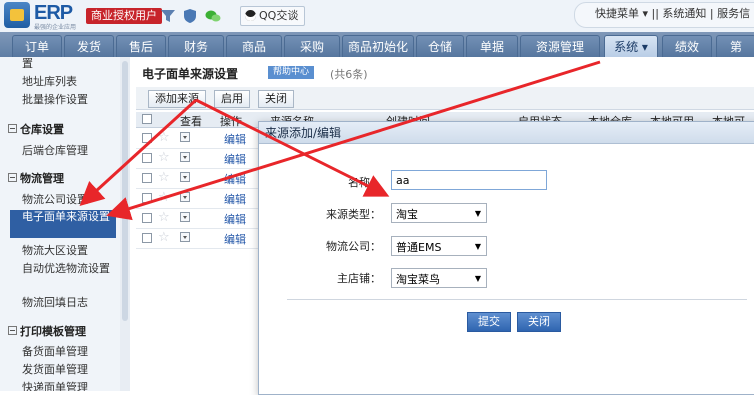 Image resolution: width=754 pixels, height=395 pixels. What do you see at coordinates (17, 15) in the screenshot?
I see `logo-cube-icon` at bounding box center [17, 15].